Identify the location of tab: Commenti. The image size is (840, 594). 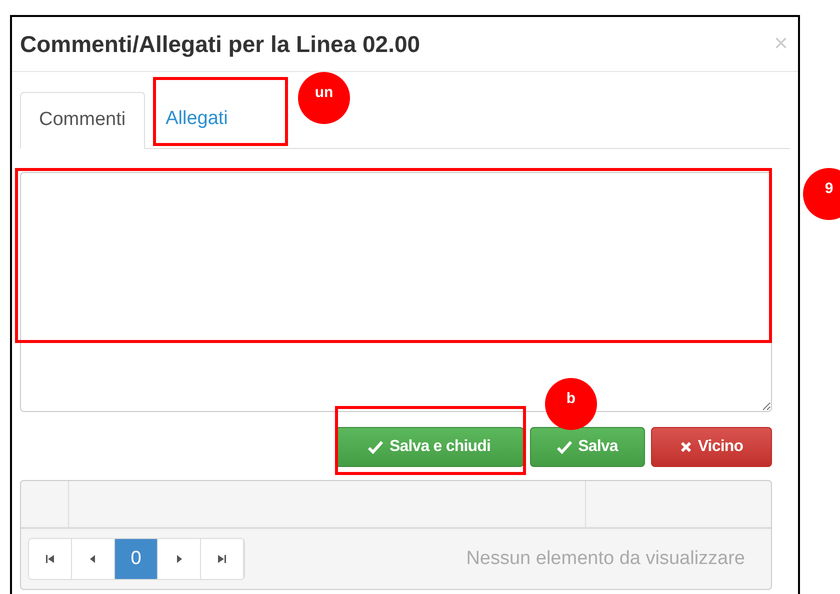
(82, 120).